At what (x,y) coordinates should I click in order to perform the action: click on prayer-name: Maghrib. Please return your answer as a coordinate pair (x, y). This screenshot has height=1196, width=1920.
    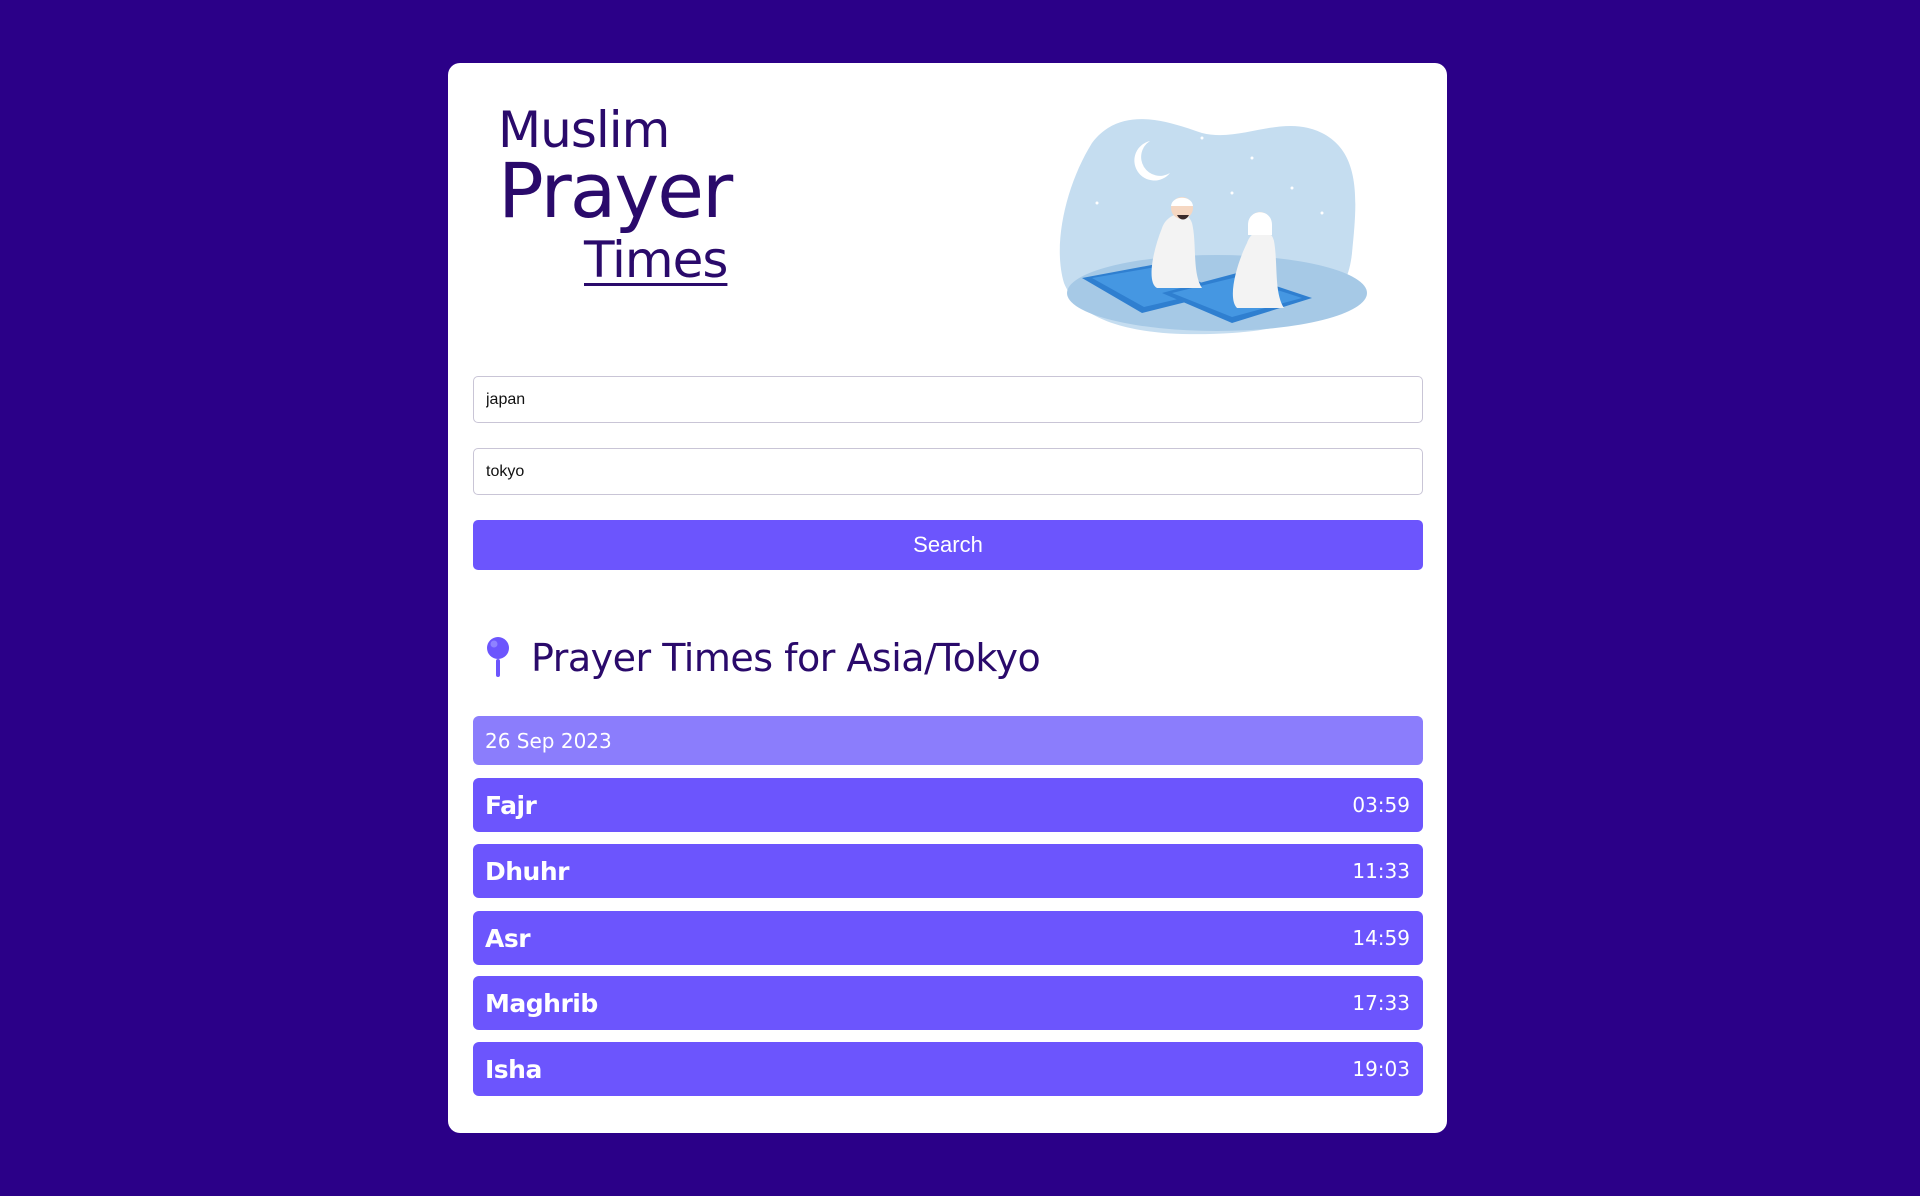
    Looking at the image, I should click on (541, 1003).